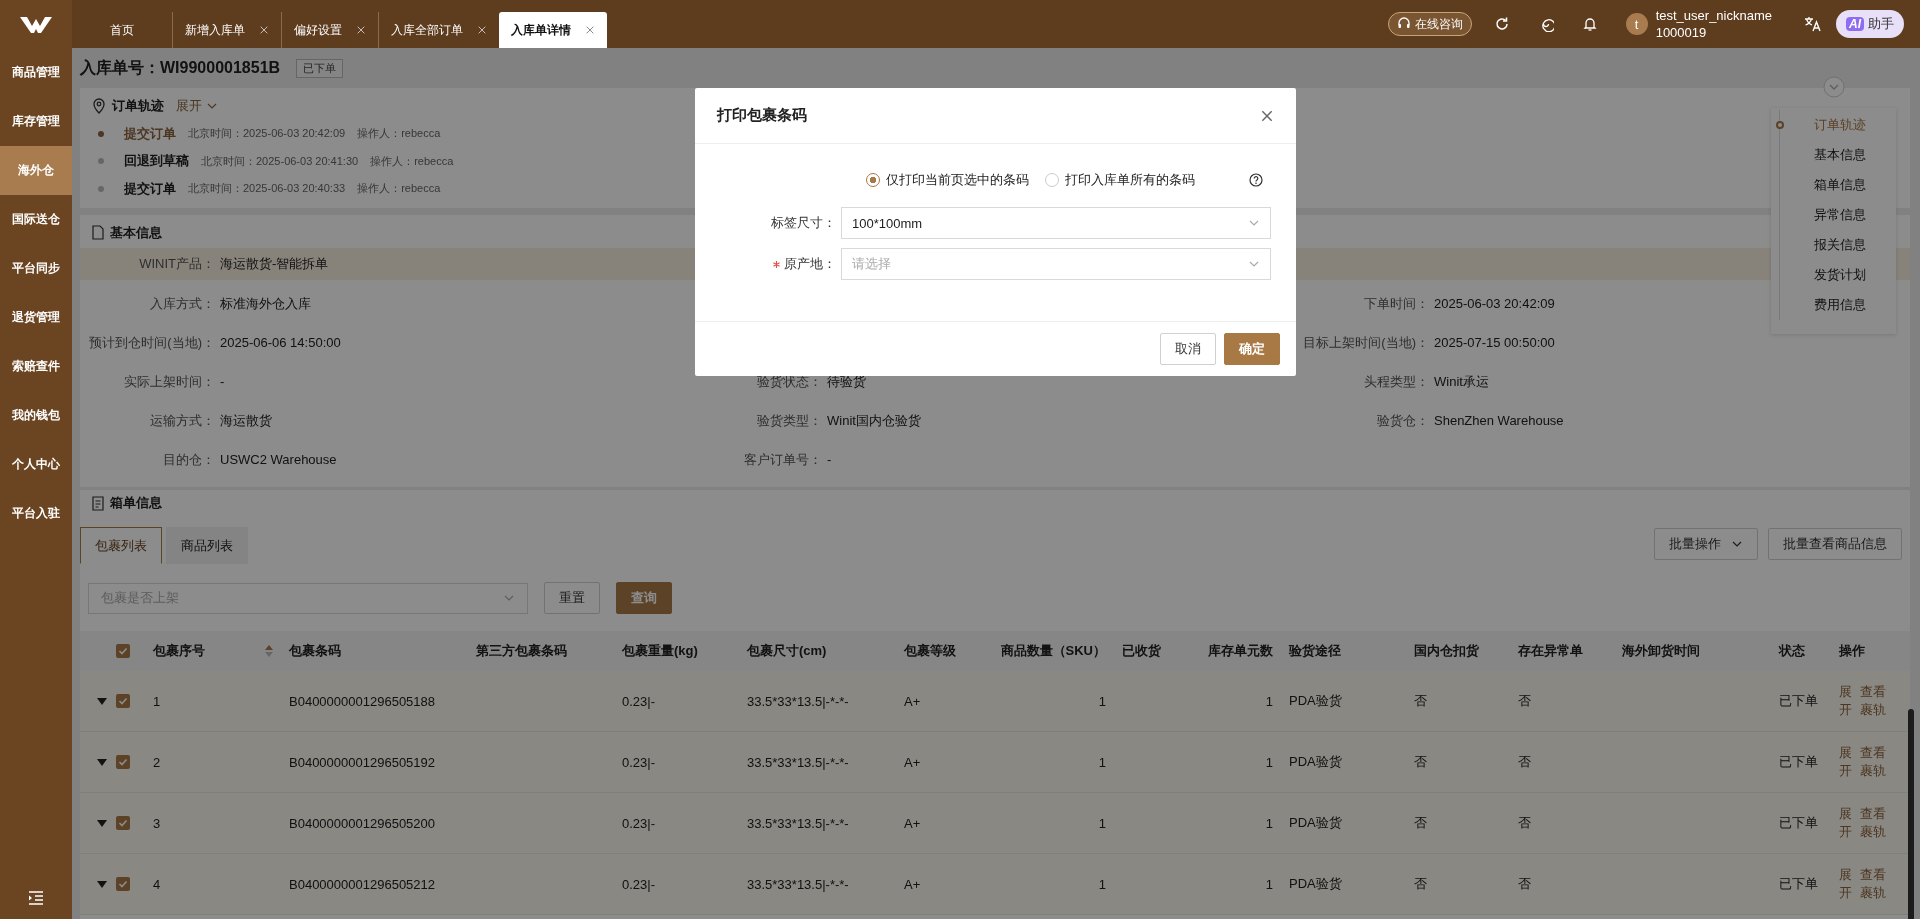  What do you see at coordinates (1713, 15) in the screenshot?
I see `user-name: test_user_nickname` at bounding box center [1713, 15].